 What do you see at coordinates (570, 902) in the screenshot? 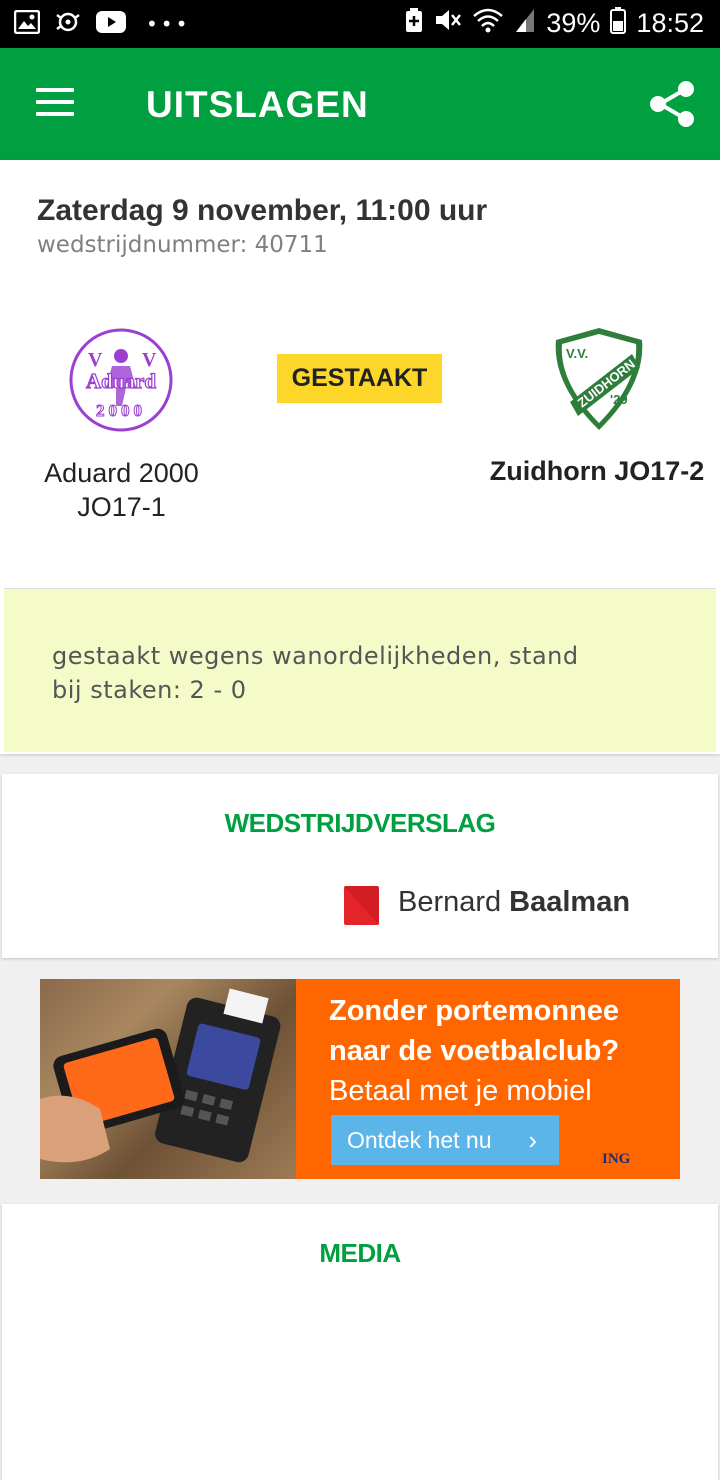
I see `player-last-name: Baalman` at bounding box center [570, 902].